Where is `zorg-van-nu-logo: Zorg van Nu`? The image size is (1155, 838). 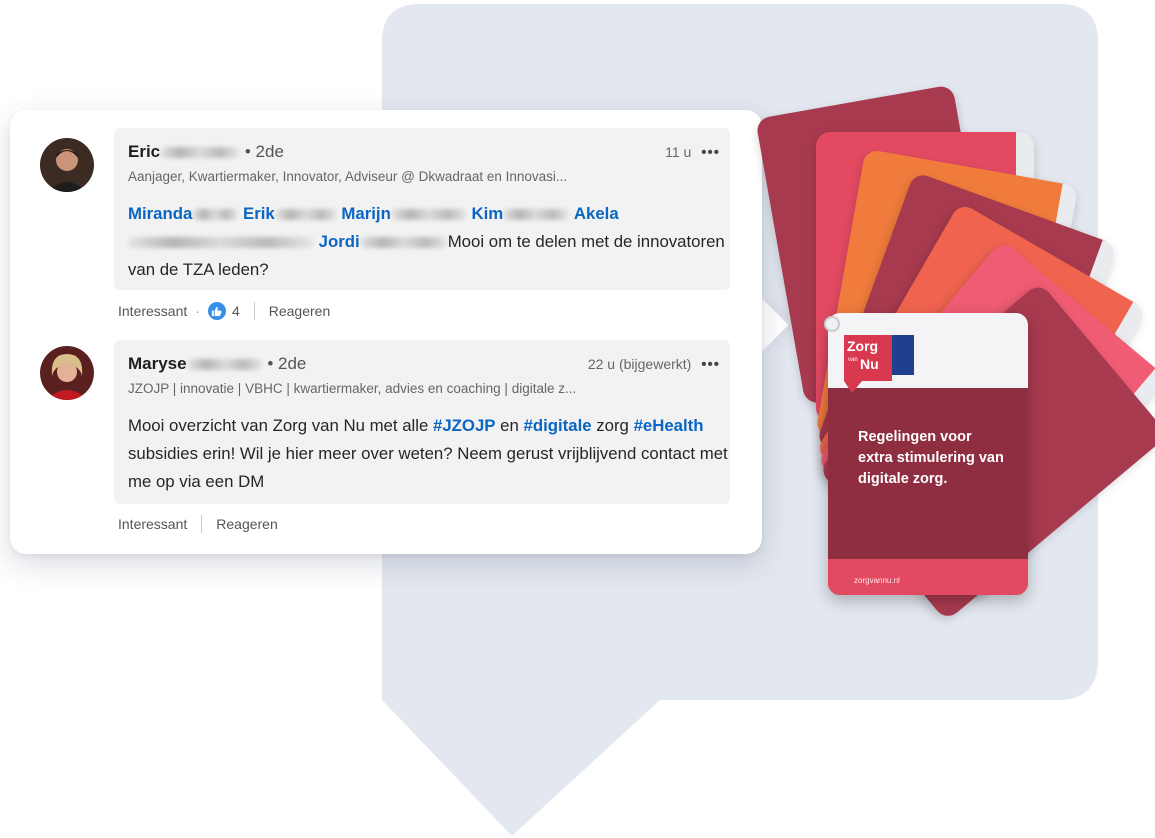
zorg-van-nu-logo: Zorg van Nu is located at coordinates (879, 364).